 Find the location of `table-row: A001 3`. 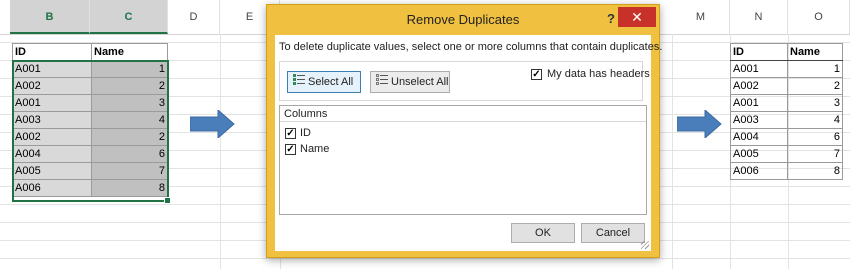

table-row: A001 3 is located at coordinates (786, 103).